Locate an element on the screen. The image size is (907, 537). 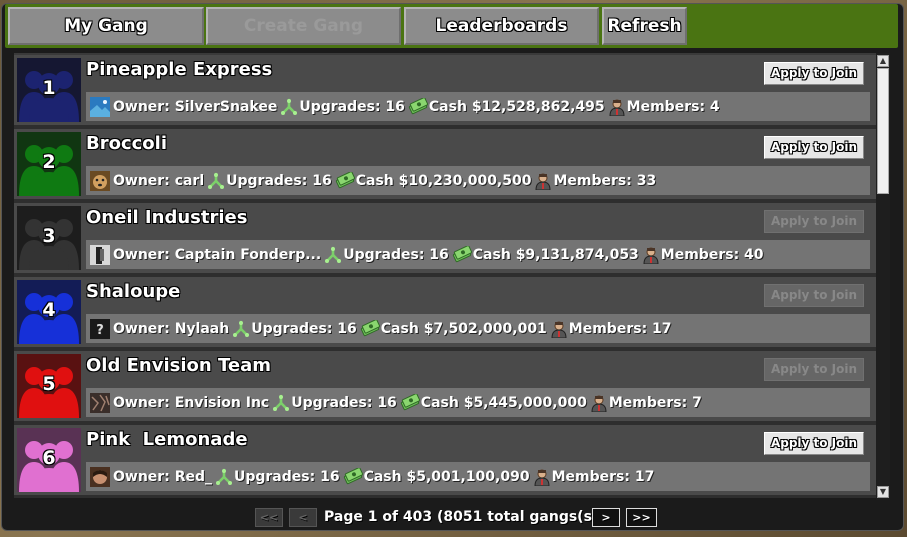
members-value: 17 is located at coordinates (644, 476).